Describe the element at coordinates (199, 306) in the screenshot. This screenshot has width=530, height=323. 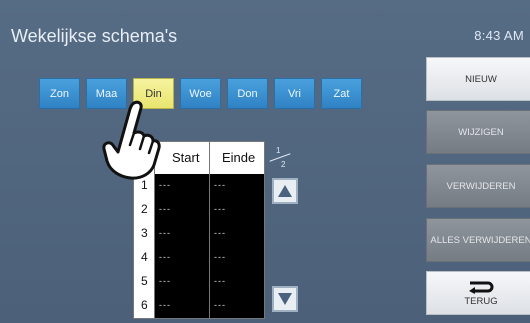
I see `table-row: 6 --- ---` at that location.